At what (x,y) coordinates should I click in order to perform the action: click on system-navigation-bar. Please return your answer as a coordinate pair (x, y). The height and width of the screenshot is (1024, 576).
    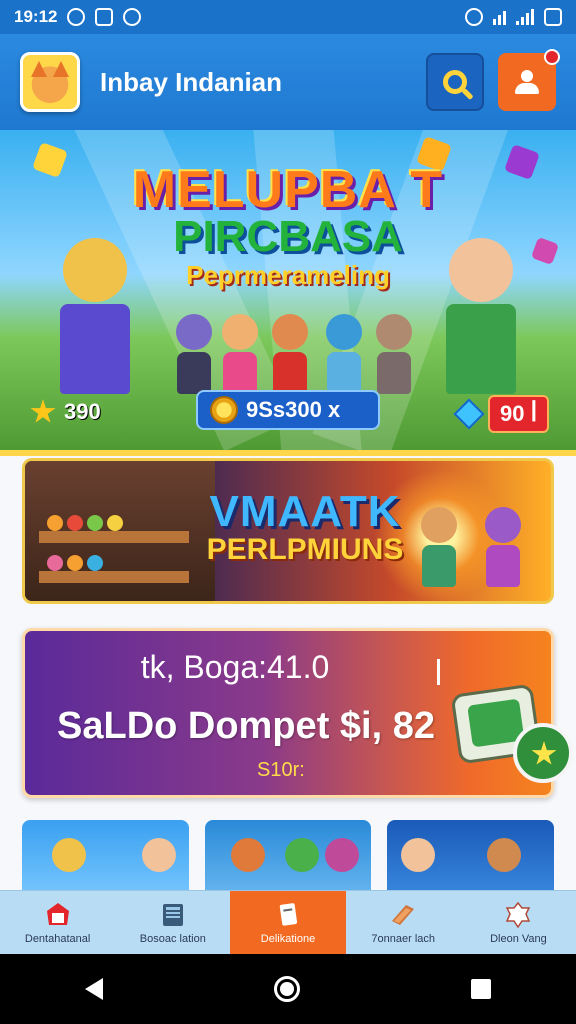
    Looking at the image, I should click on (288, 989).